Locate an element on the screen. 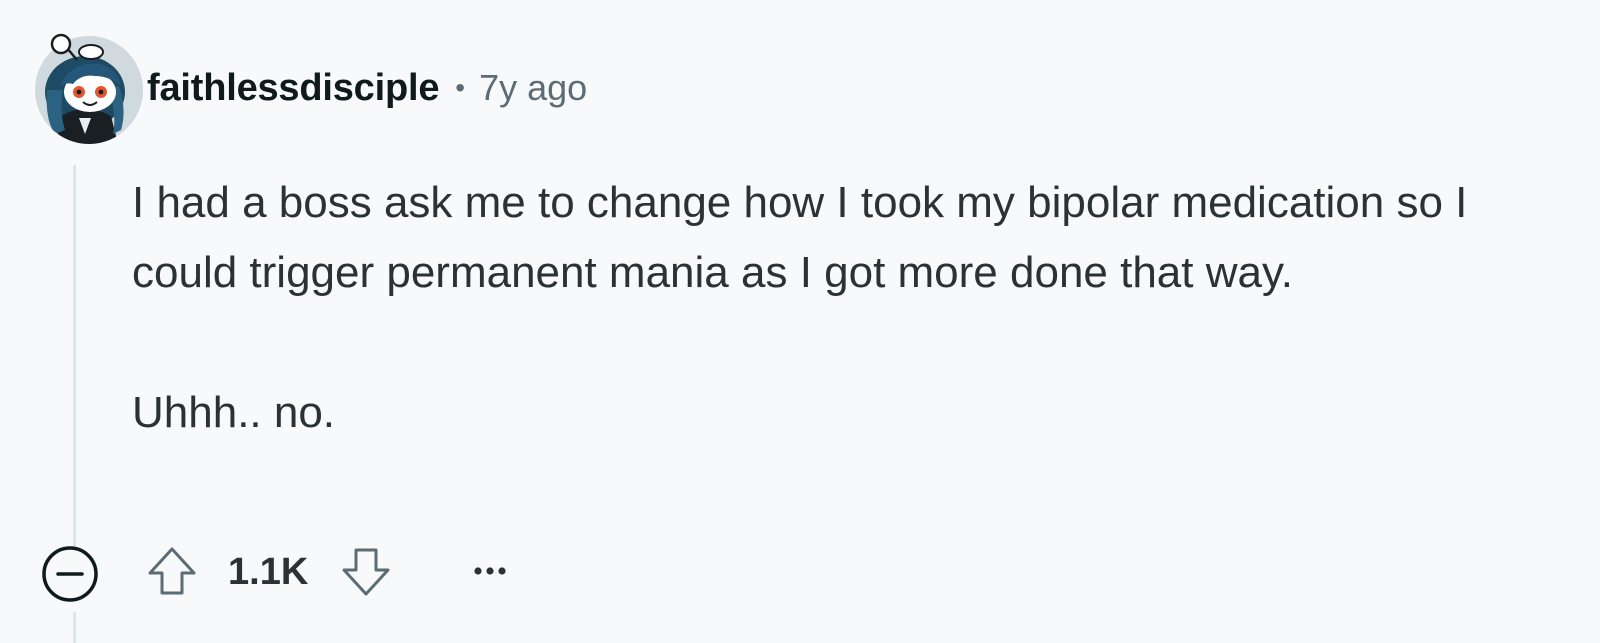  snoo-avatar-icon is located at coordinates (89, 88).